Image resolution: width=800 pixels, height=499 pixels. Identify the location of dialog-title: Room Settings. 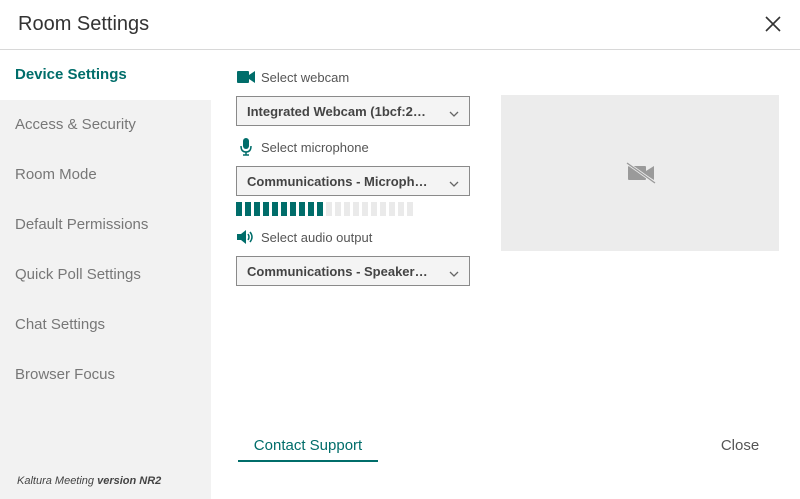
(84, 24).